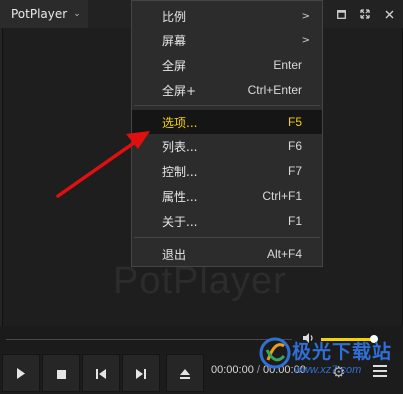  What do you see at coordinates (232, 370) in the screenshot?
I see `current-time: 00:00:00` at bounding box center [232, 370].